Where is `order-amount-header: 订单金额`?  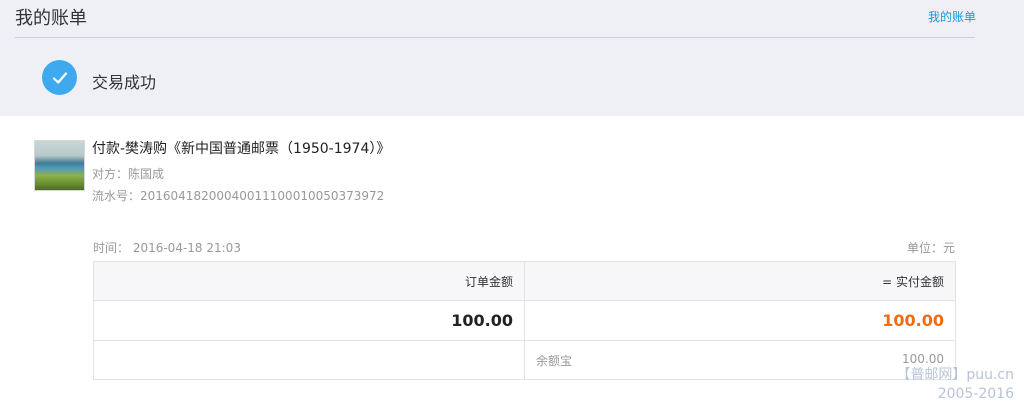 order-amount-header: 订单金额 is located at coordinates (309, 281).